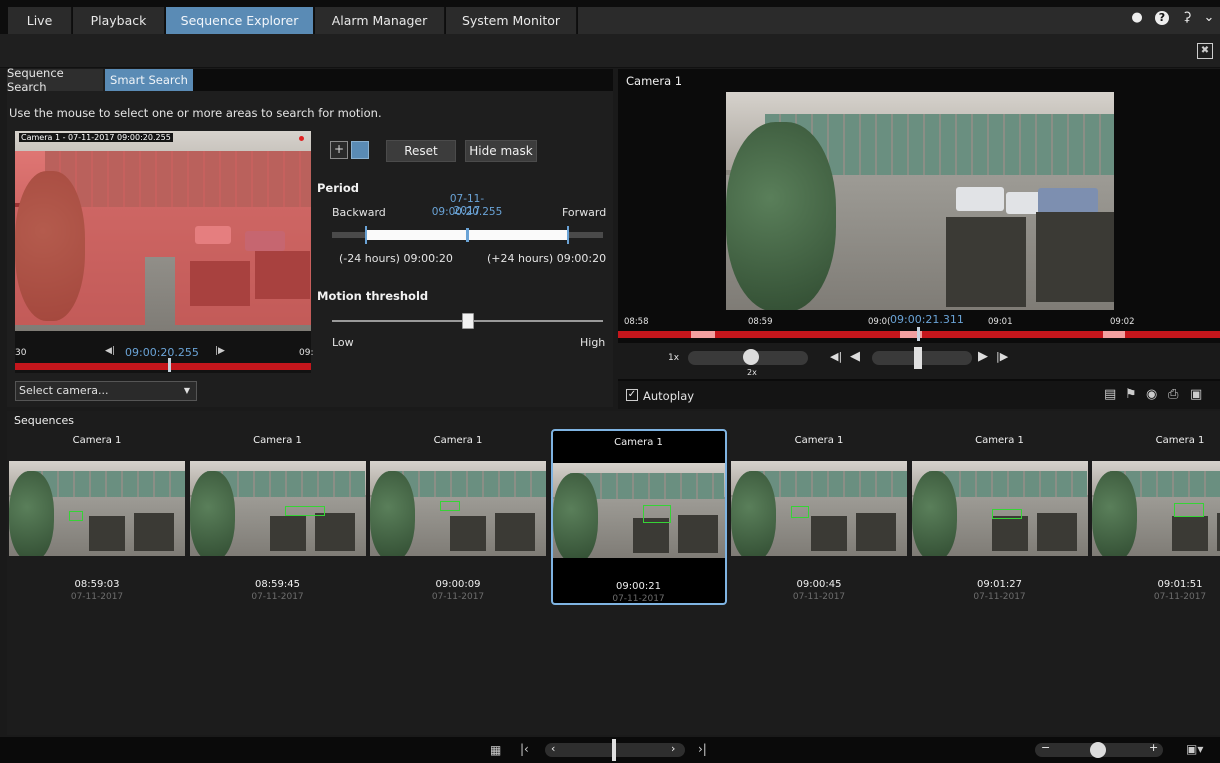  What do you see at coordinates (467, 321) in the screenshot?
I see `threshold-slider-handle` at bounding box center [467, 321].